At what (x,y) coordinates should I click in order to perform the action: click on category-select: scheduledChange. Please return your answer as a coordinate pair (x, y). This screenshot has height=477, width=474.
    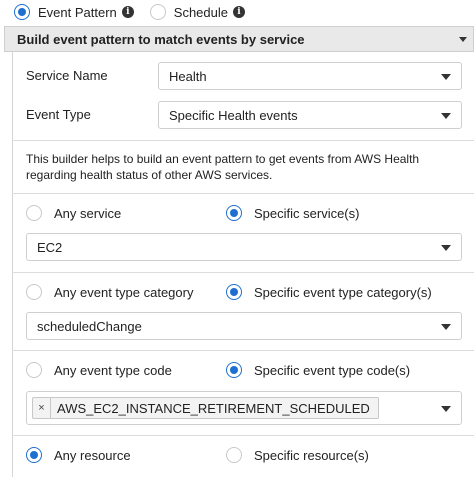
    Looking at the image, I should click on (244, 326).